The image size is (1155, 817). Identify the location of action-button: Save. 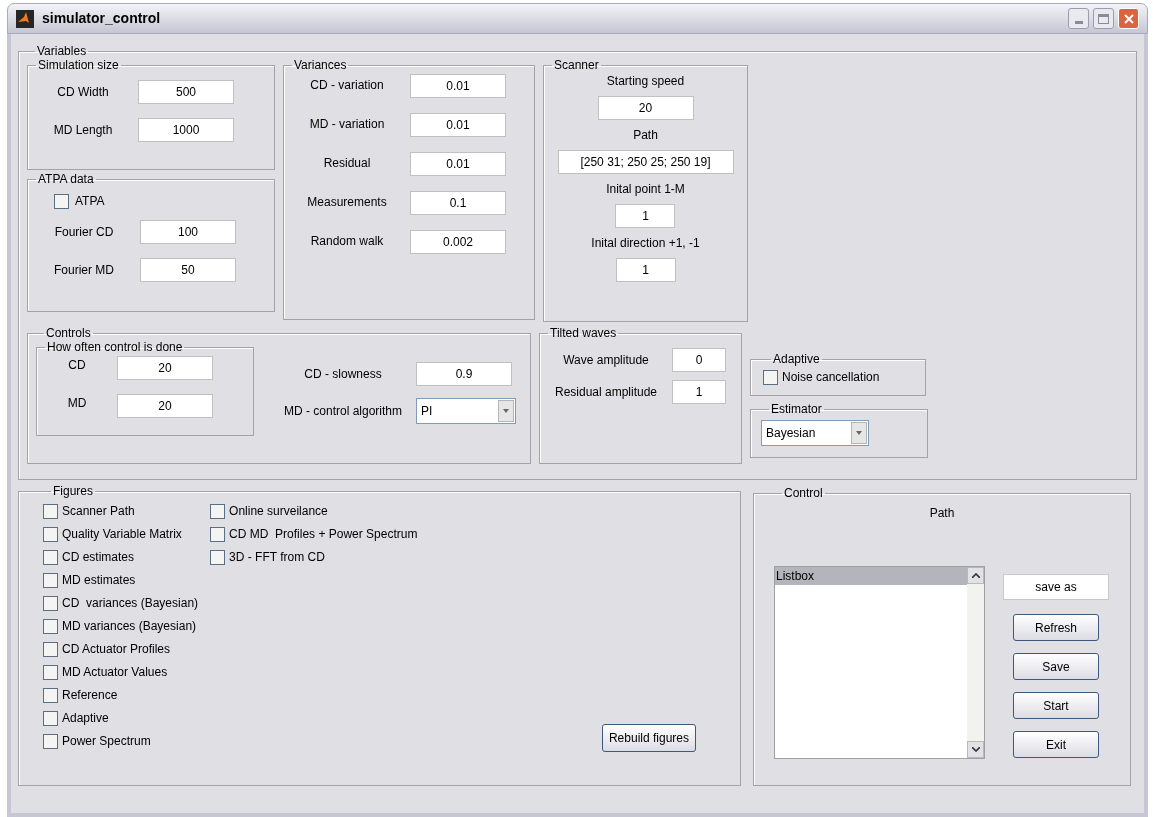
(1056, 666).